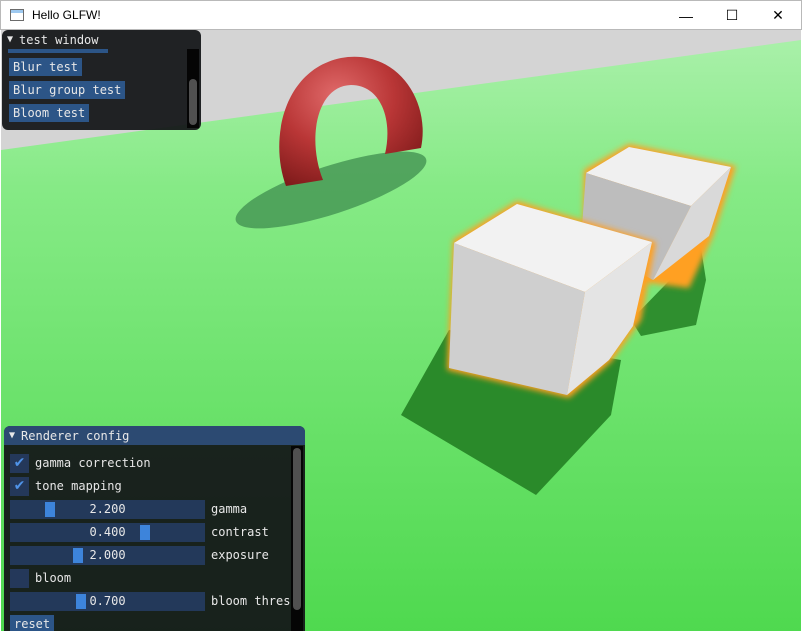 The image size is (802, 632). What do you see at coordinates (49, 113) in the screenshot?
I see `bloom-test-button: Bloom test` at bounding box center [49, 113].